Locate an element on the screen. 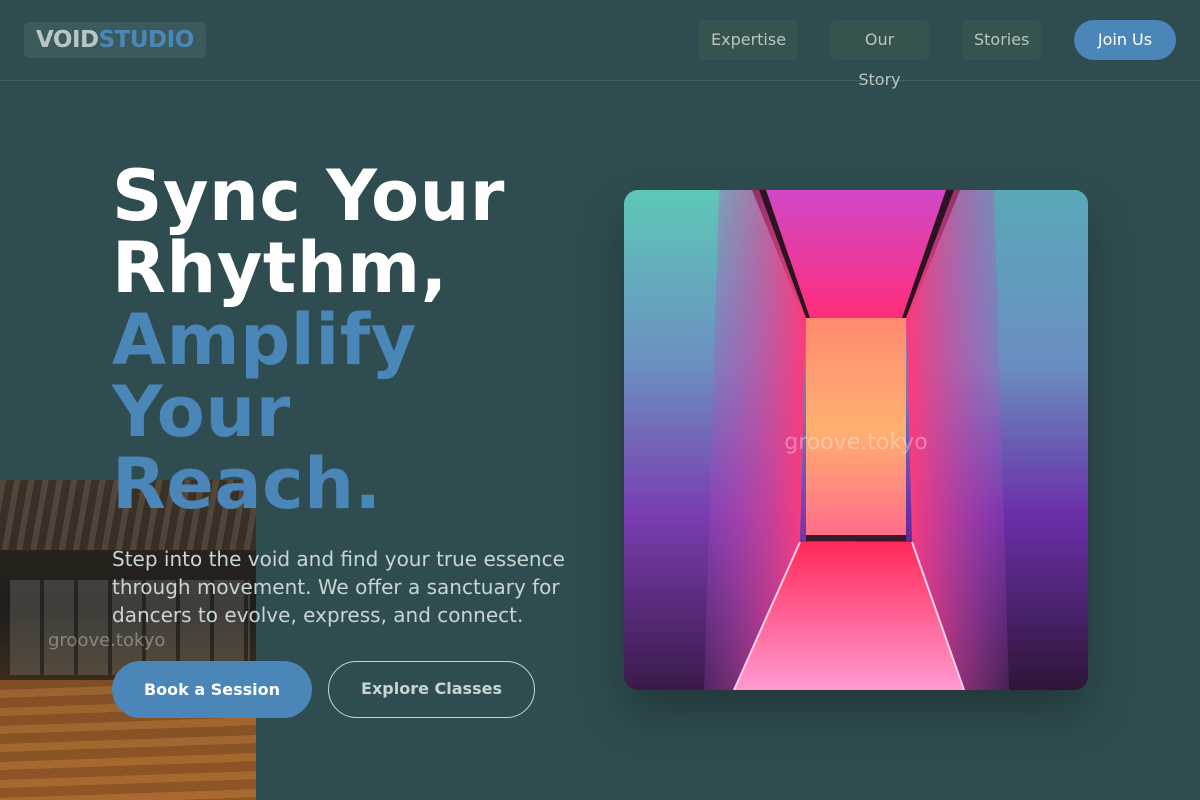 This screenshot has width=1200, height=800. studio-photo-watermark: groove.tokyo is located at coordinates (107, 640).